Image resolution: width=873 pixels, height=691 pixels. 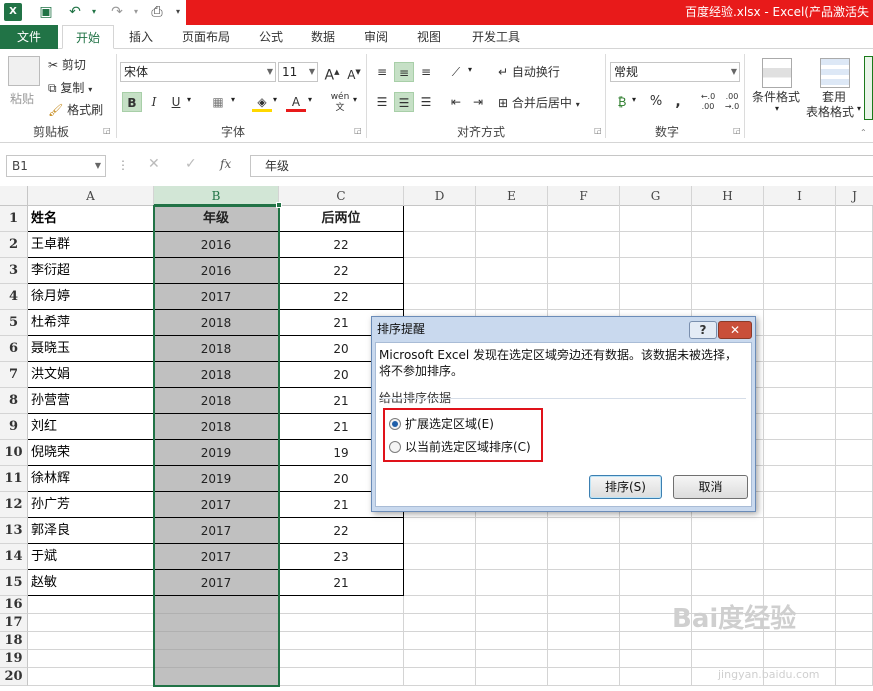 What do you see at coordinates (355, 99) in the screenshot?
I see `phonetic-dropdown-icon: ▾` at bounding box center [355, 99].